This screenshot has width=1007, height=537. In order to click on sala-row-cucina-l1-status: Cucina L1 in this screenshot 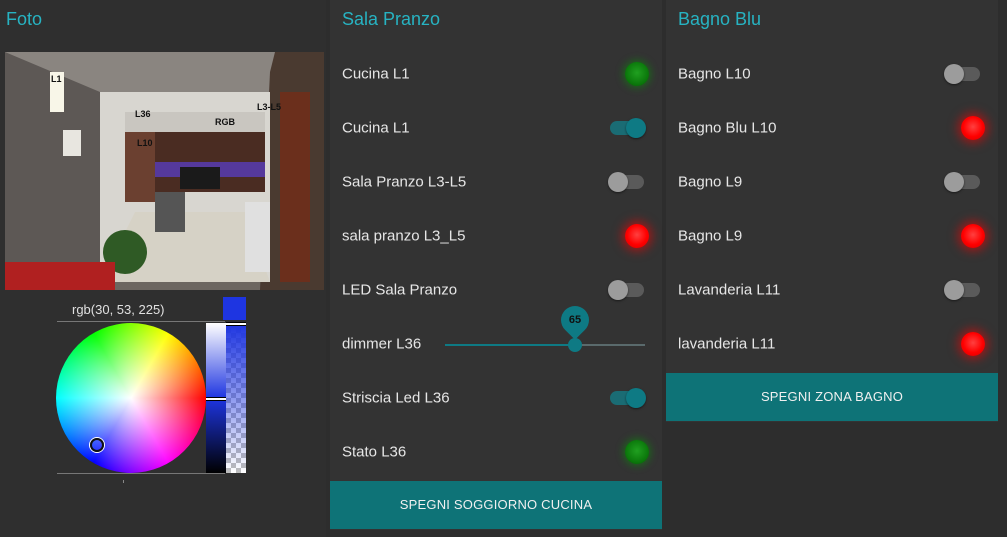, I will do `click(496, 74)`.